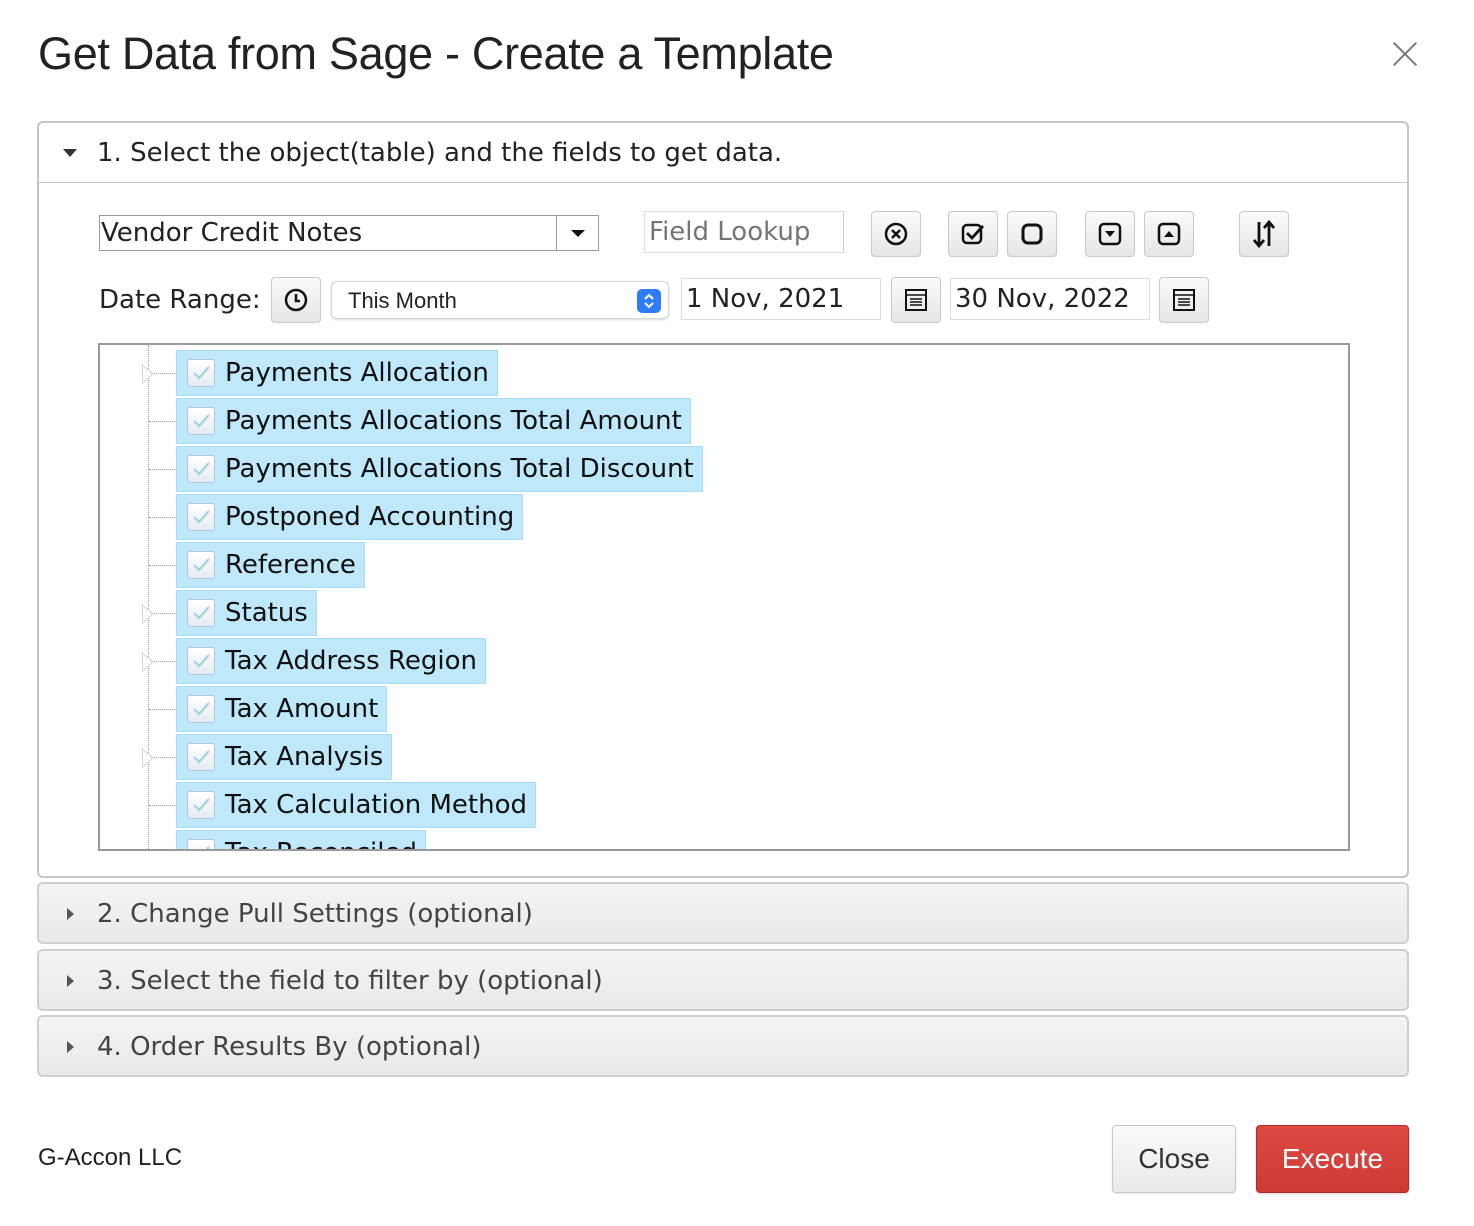  I want to click on tree-node: Tax Amount, so click(282, 709).